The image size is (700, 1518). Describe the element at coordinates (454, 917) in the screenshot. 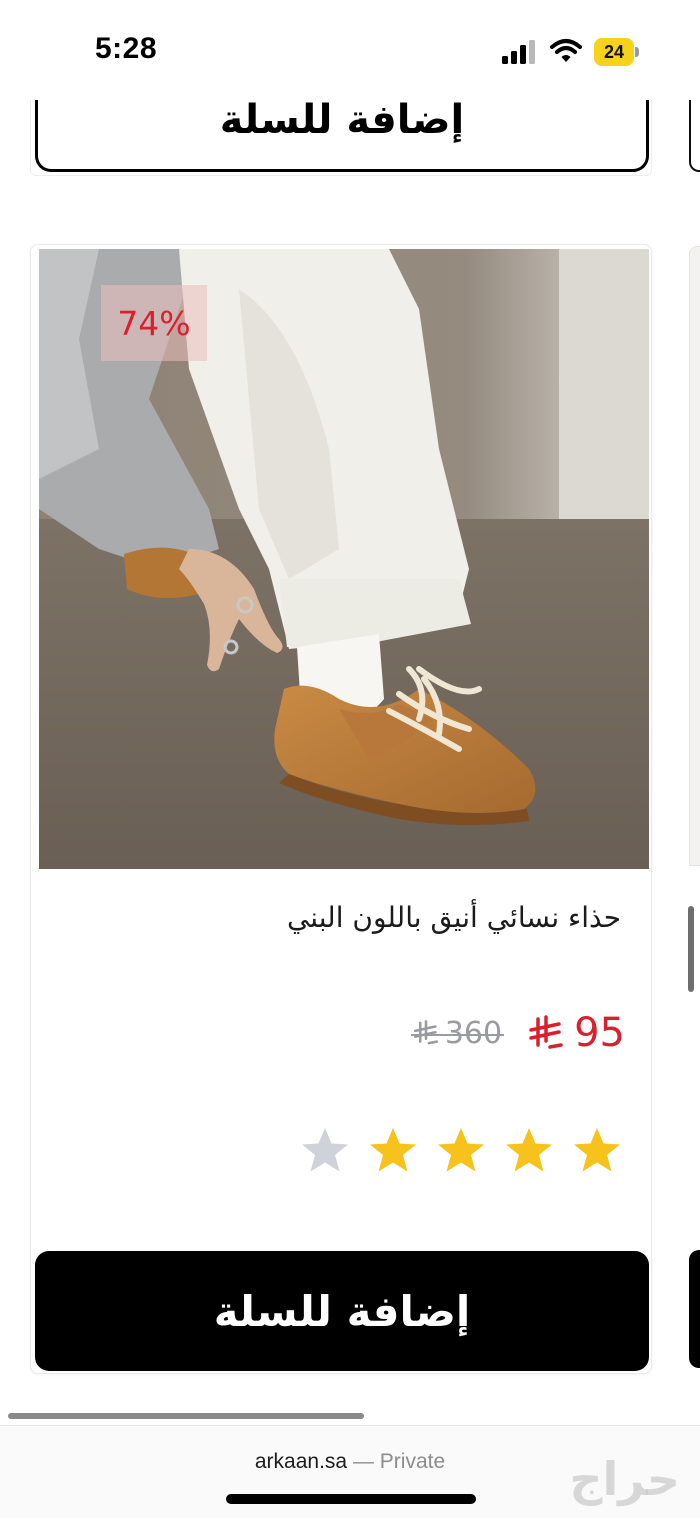

I see `product-title: حذاء نسائي أنيق باللون البني` at that location.